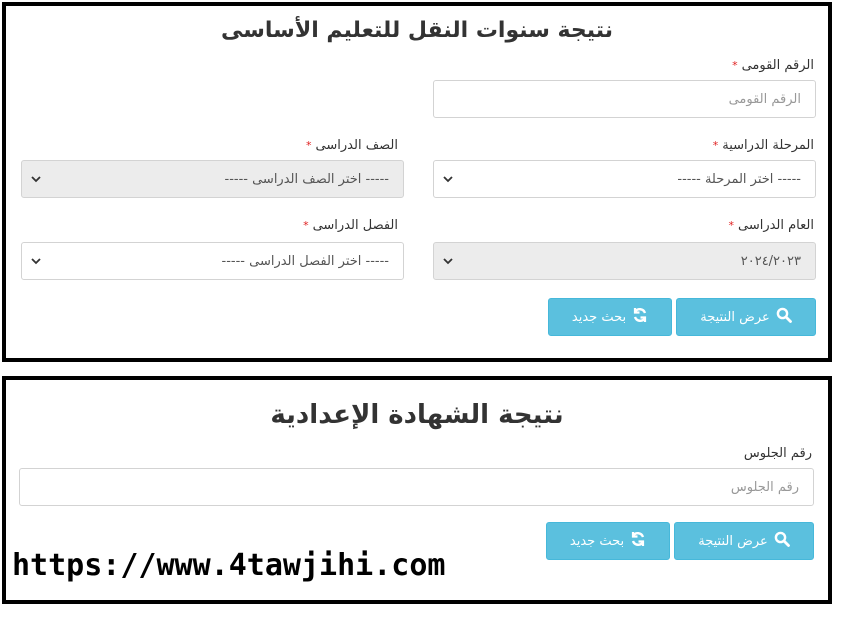 The height and width of the screenshot is (618, 843). Describe the element at coordinates (416, 487) in the screenshot. I see `seat-number-input: رقم الجلوس` at that location.